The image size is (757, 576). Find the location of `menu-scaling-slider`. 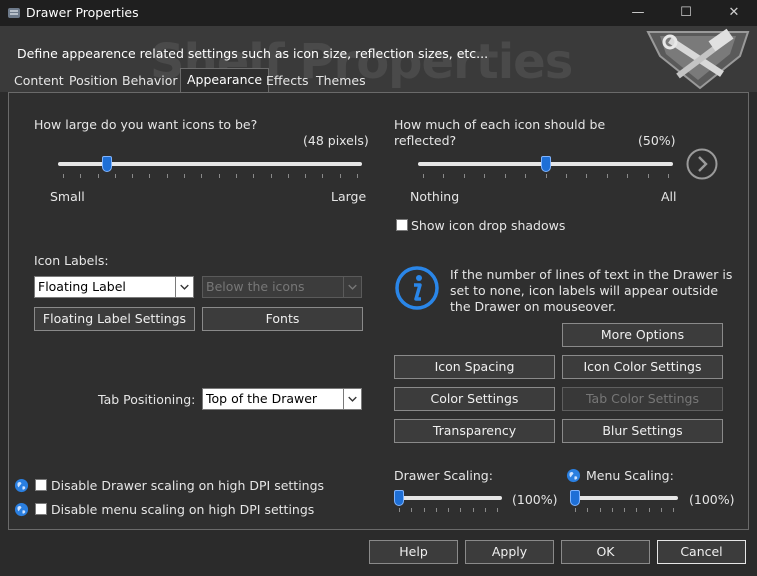

menu-scaling-slider is located at coordinates (624, 502).